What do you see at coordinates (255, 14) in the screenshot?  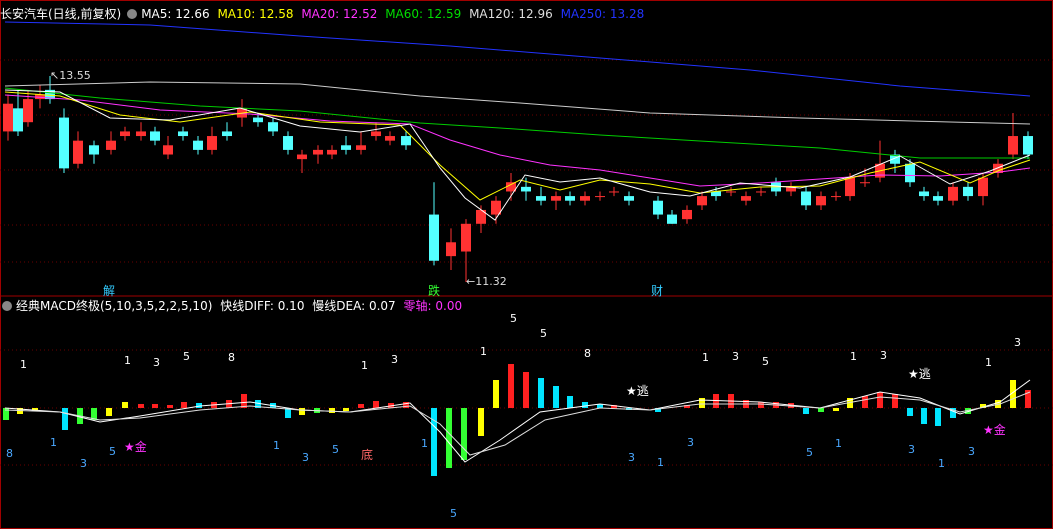 I see `ma10-label: MA10: 12.58` at bounding box center [255, 14].